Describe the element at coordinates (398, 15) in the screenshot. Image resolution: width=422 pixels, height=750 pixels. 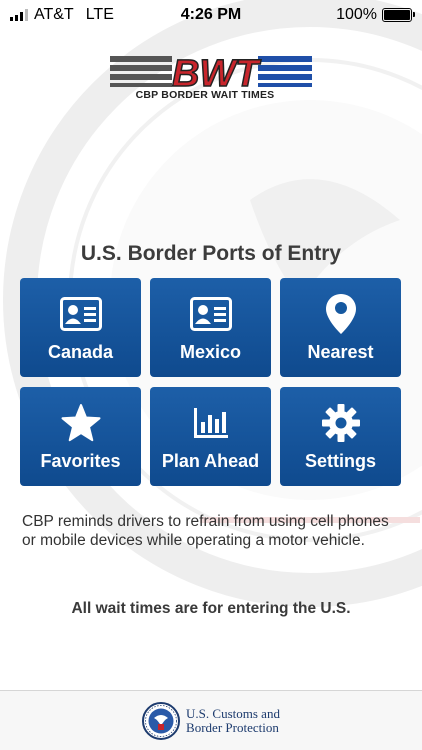
I see `battery-icon` at that location.